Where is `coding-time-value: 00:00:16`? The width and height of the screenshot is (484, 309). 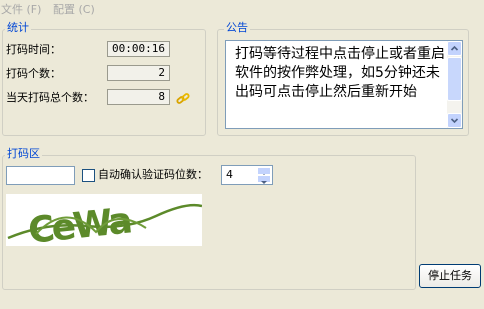
coding-time-value: 00:00:16 is located at coordinates (138, 49).